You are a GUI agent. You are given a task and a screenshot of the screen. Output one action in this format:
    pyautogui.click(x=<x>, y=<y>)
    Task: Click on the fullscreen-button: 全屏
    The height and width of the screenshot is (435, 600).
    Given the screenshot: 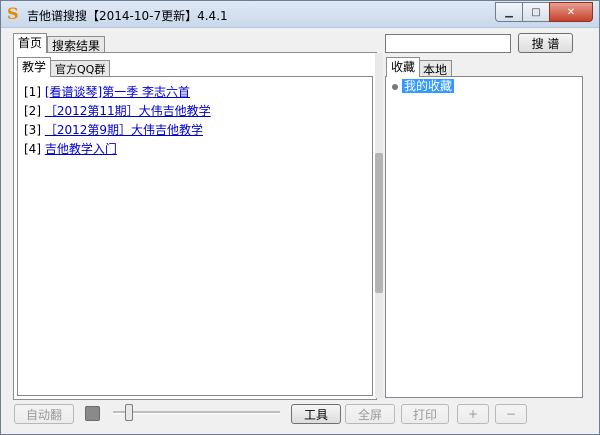 What is the action you would take?
    pyautogui.click(x=370, y=414)
    